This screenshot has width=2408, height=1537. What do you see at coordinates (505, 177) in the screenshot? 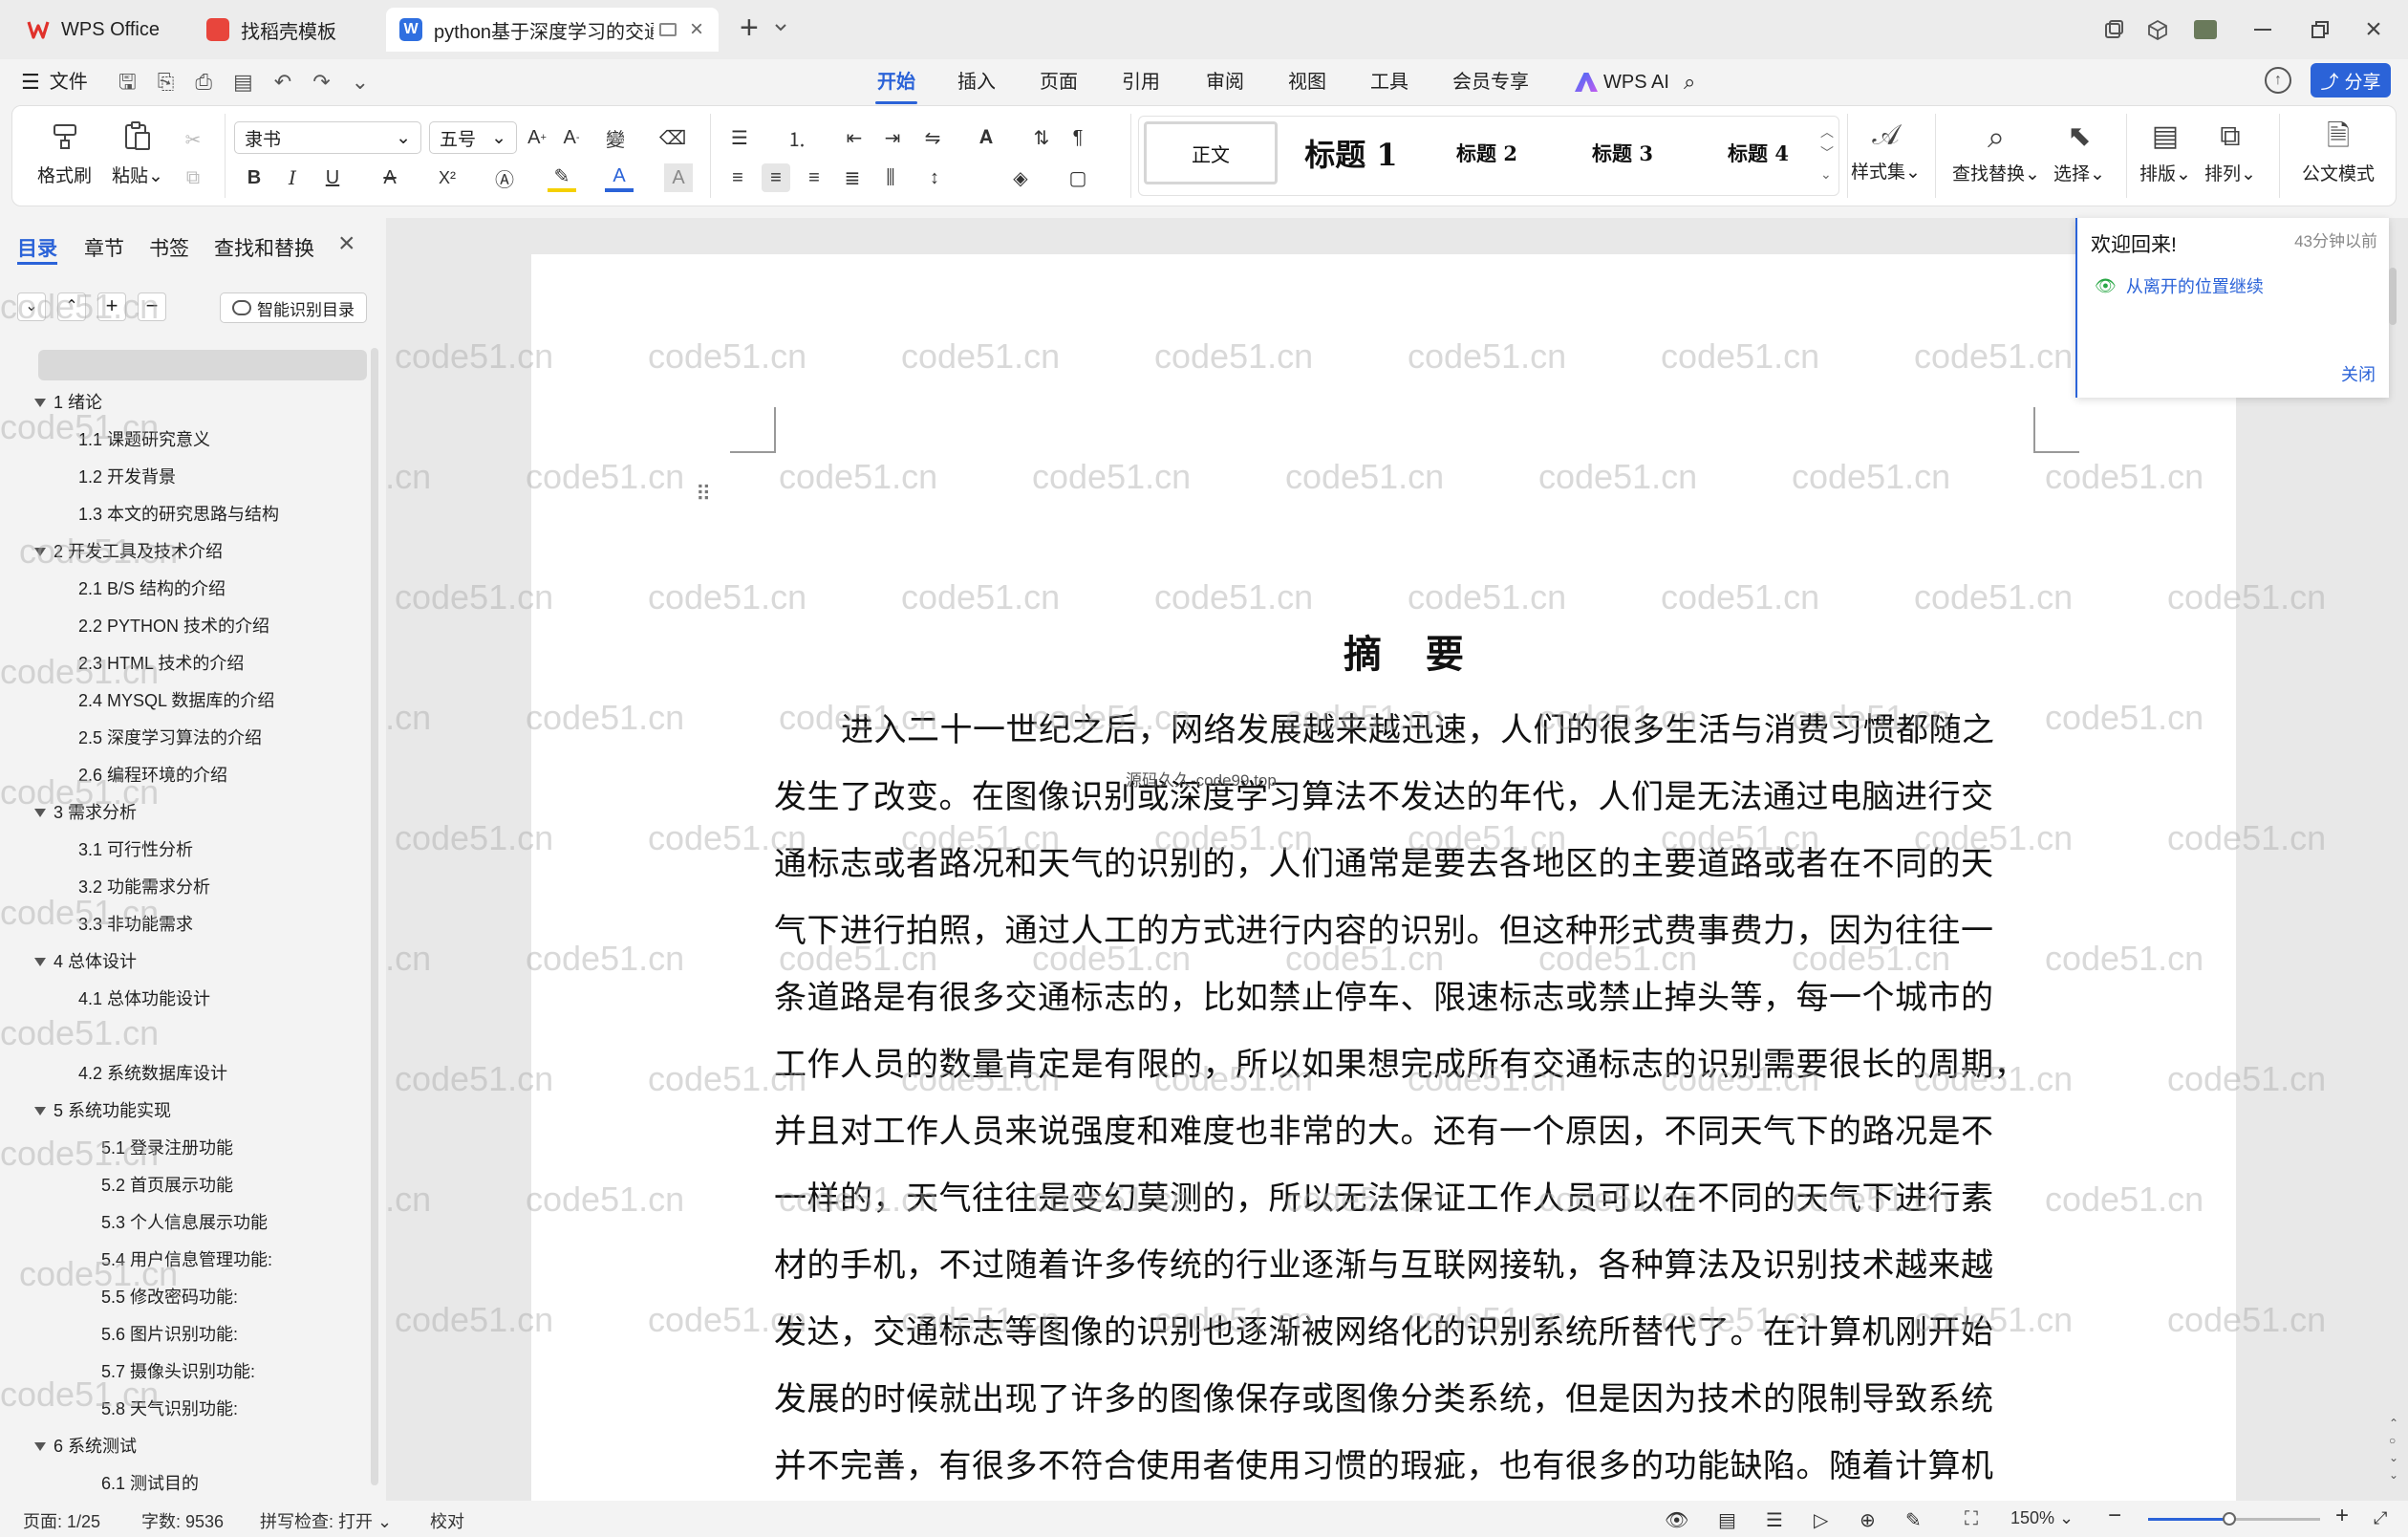
I see `text-effect-icon: Ⓐ` at bounding box center [505, 177].